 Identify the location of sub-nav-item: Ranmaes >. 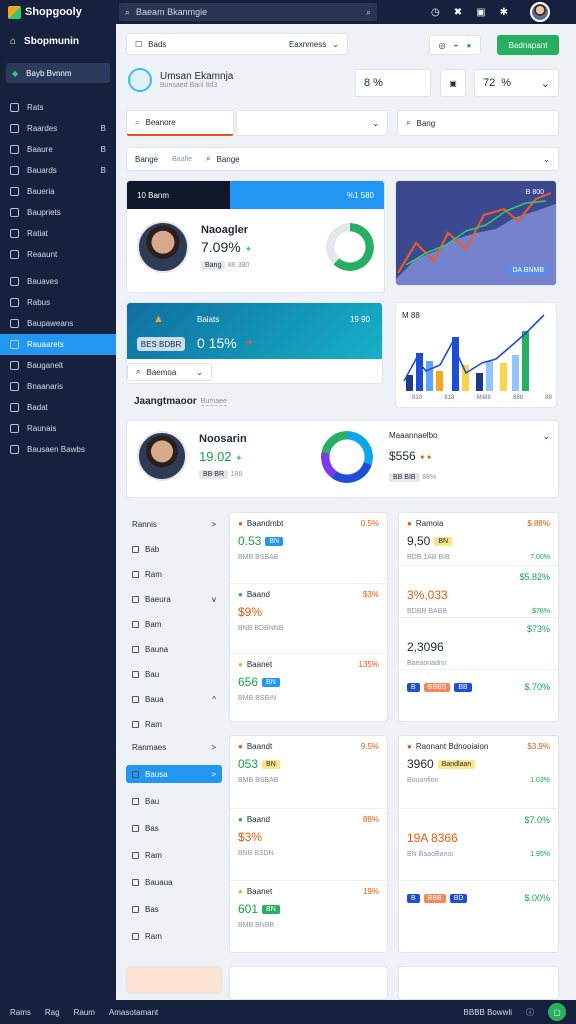
(174, 747).